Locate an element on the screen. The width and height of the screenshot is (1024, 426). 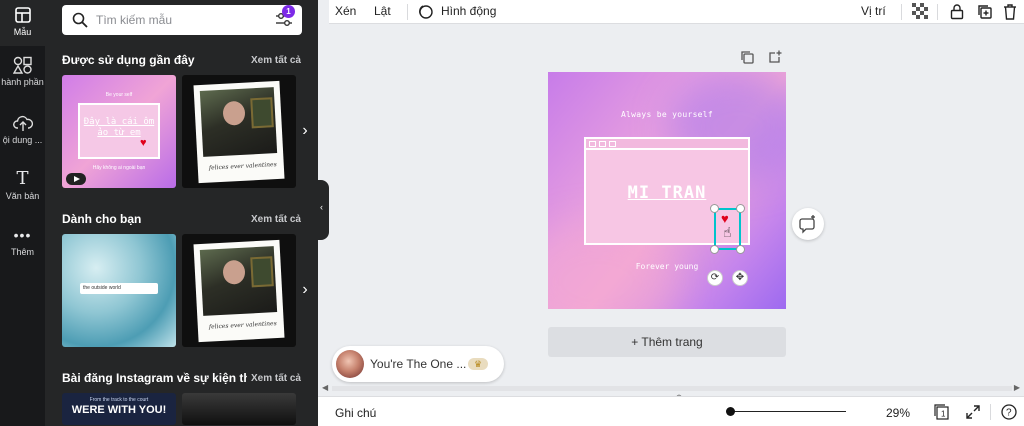
animate-icon is located at coordinates (425, 11).